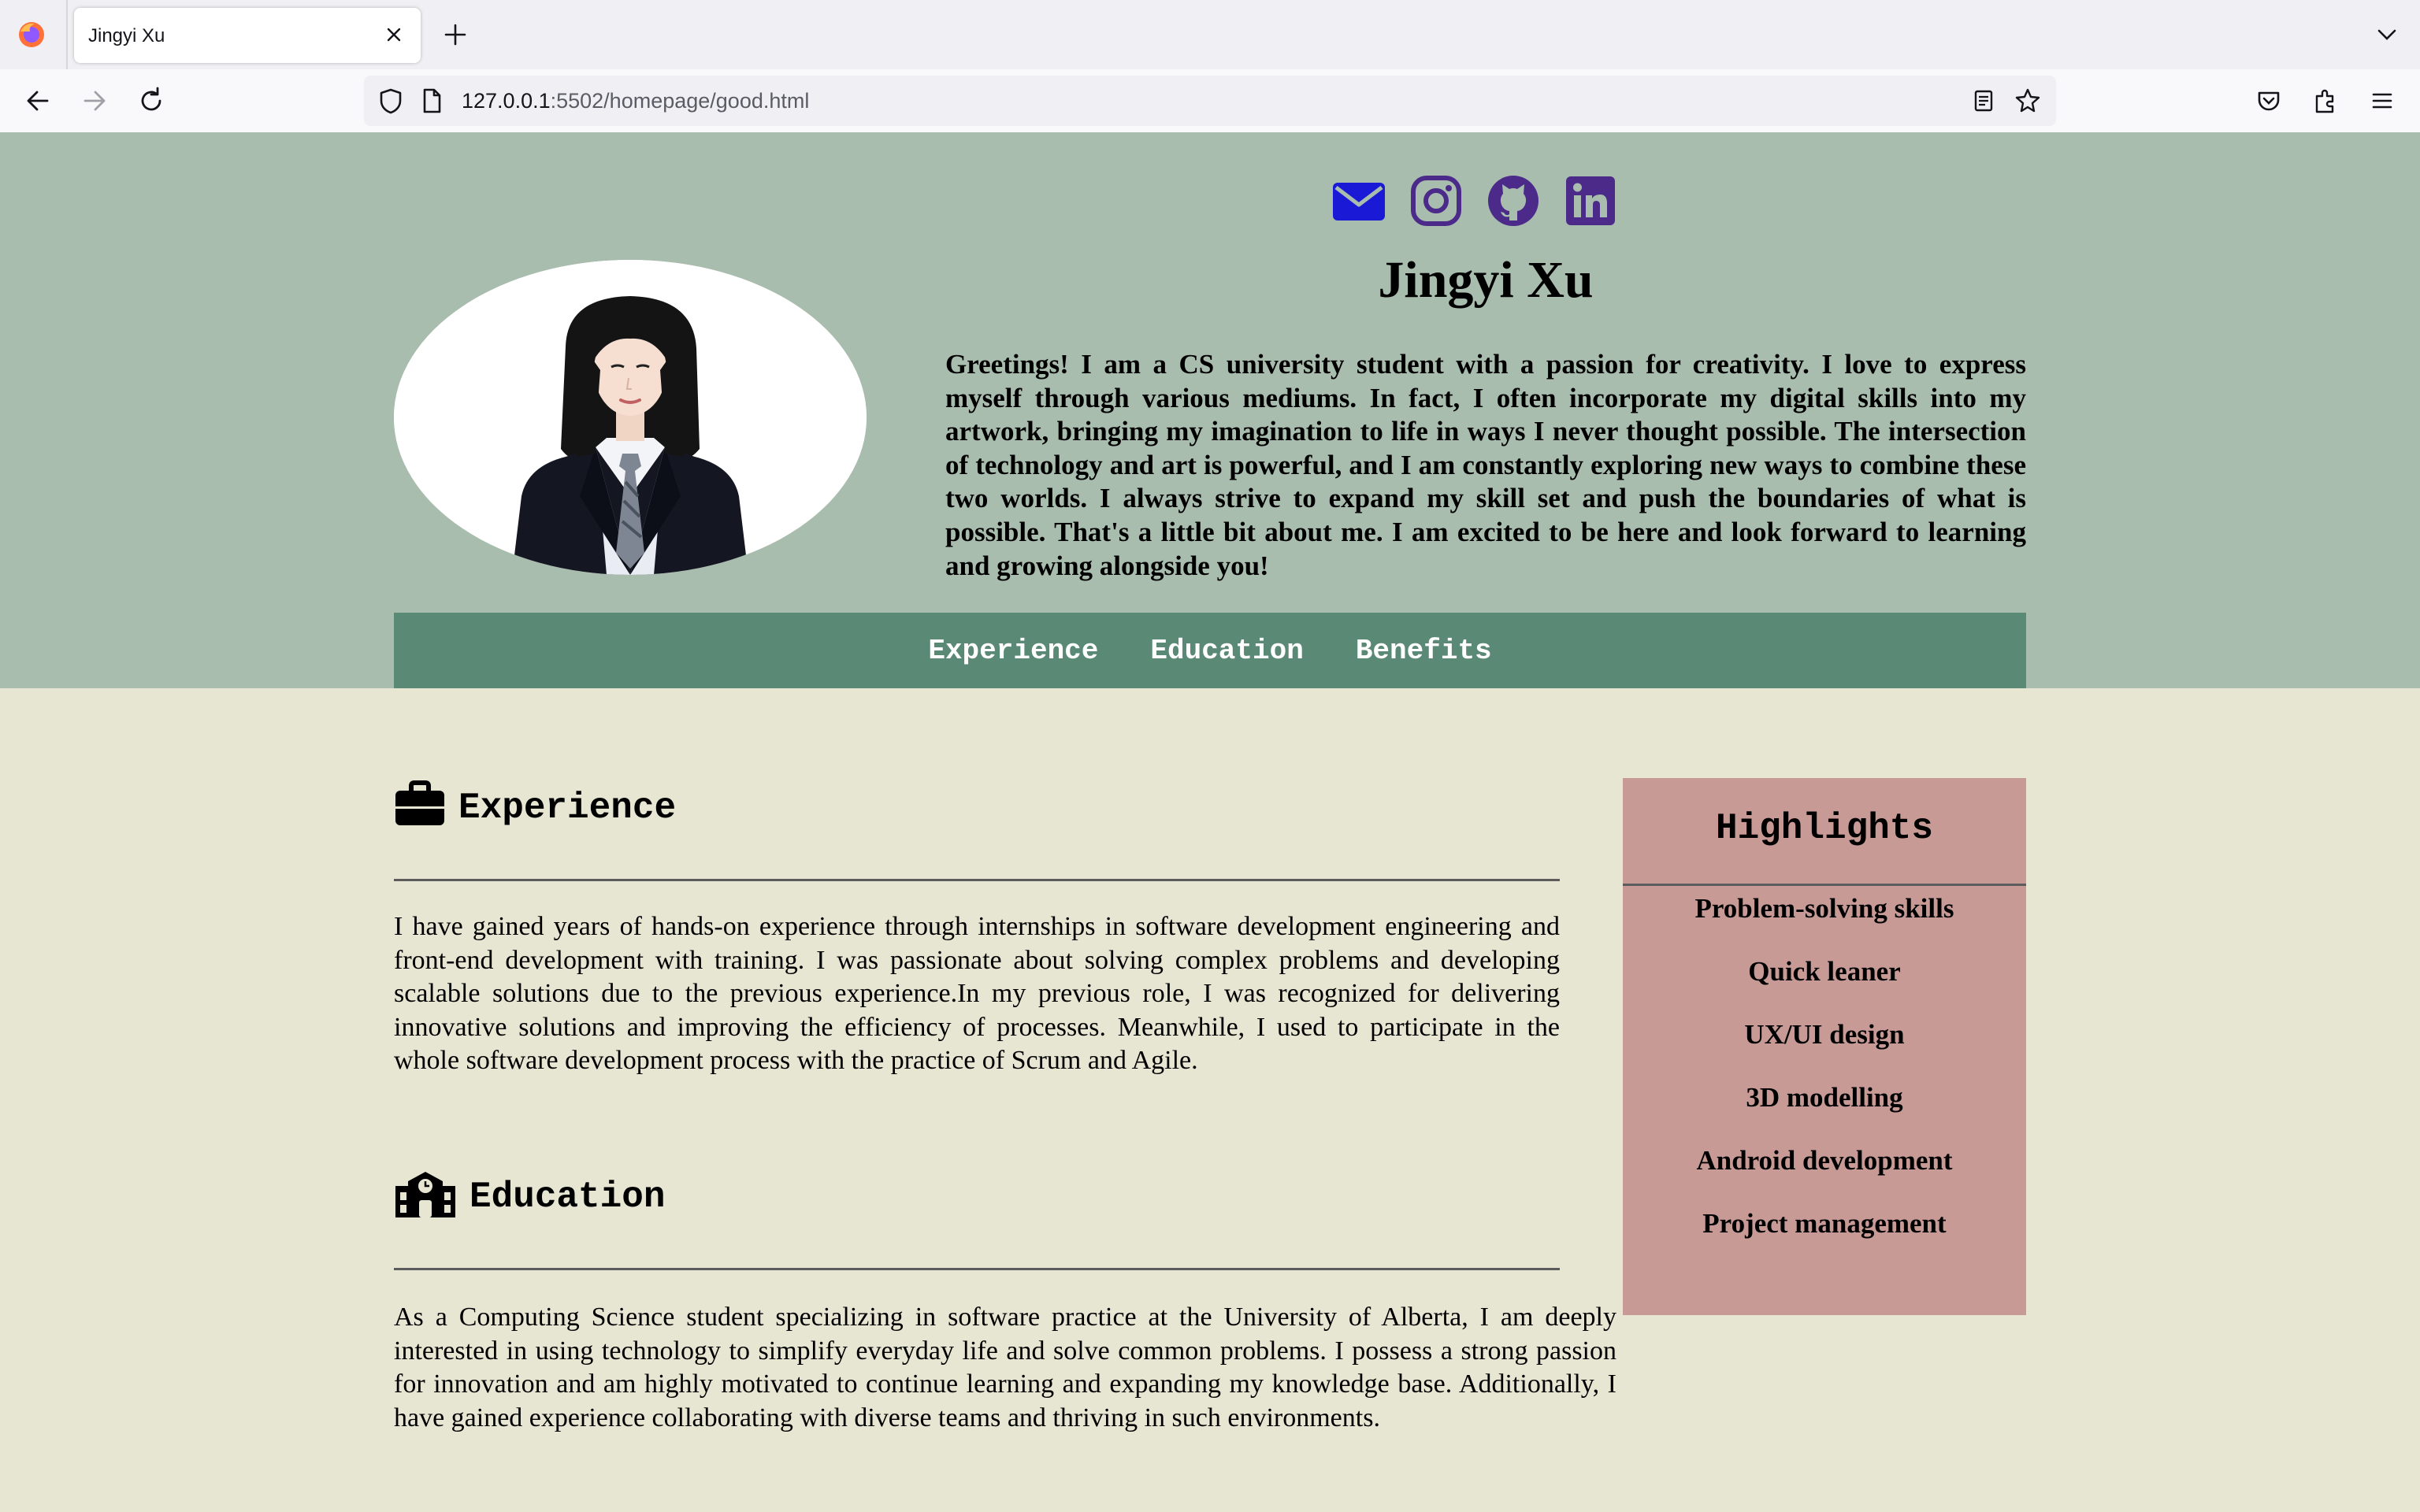 Image resolution: width=2420 pixels, height=1512 pixels. I want to click on bookmark-star-icon, so click(2028, 101).